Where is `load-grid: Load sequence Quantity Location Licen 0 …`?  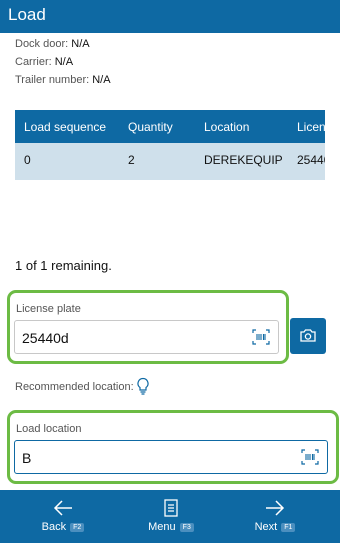
load-grid: Load sequence Quantity Location Licen 0 … is located at coordinates (170, 145).